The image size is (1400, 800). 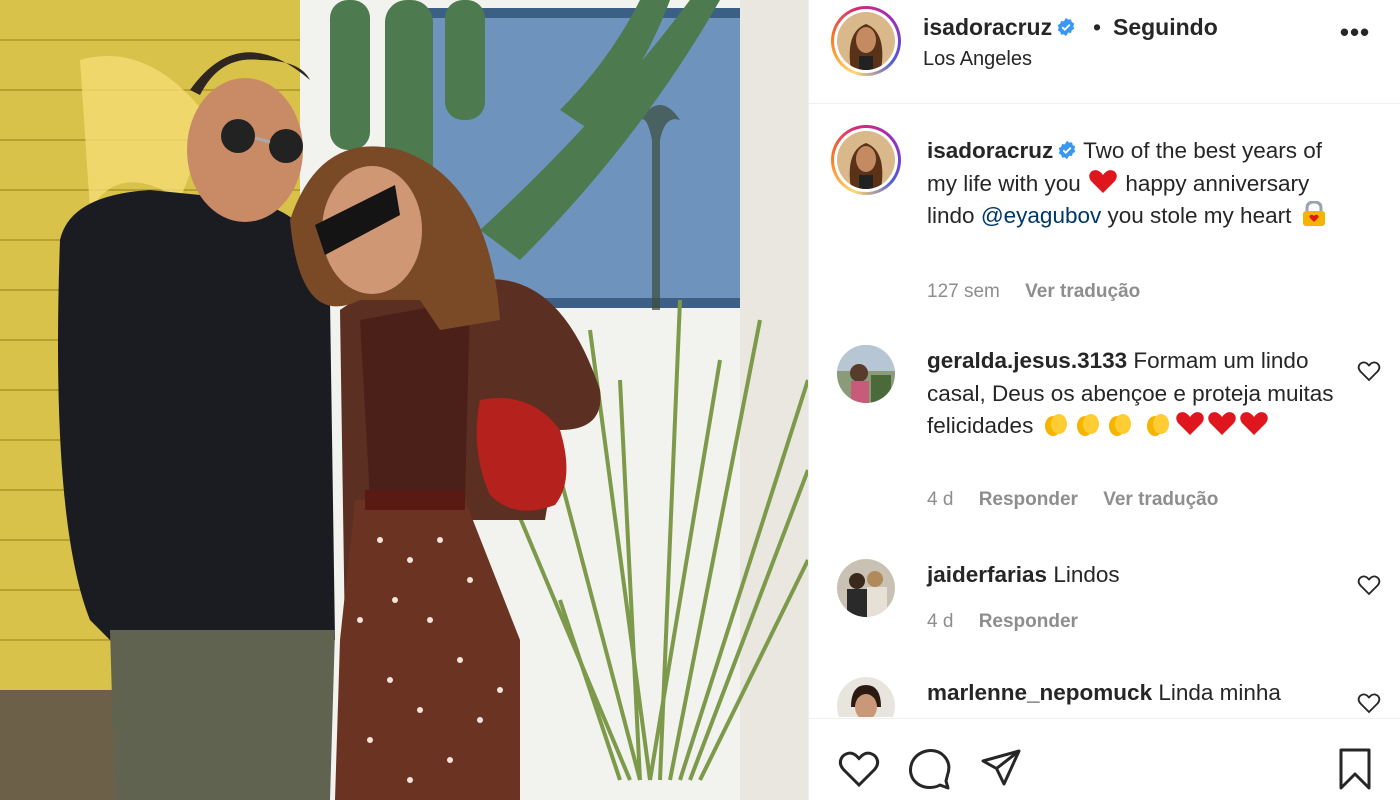 I want to click on comment-translate-button: Ver tradução, so click(x=1160, y=499).